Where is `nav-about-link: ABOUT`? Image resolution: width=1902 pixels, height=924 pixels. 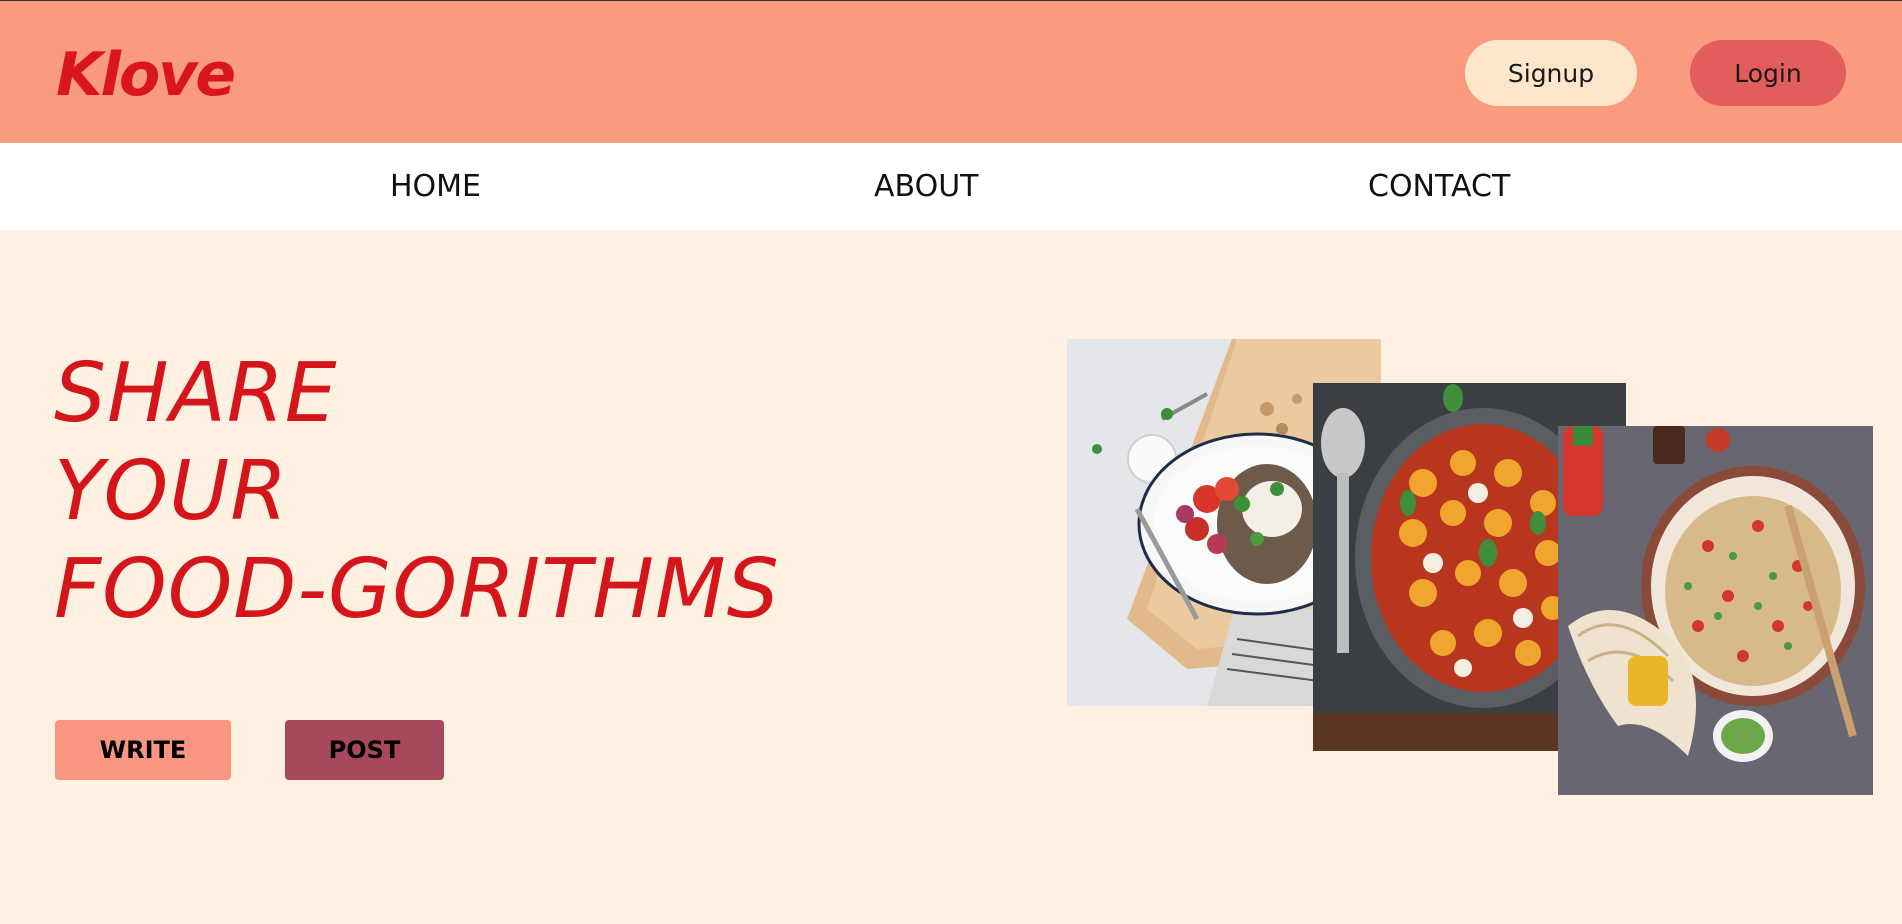 nav-about-link: ABOUT is located at coordinates (926, 187).